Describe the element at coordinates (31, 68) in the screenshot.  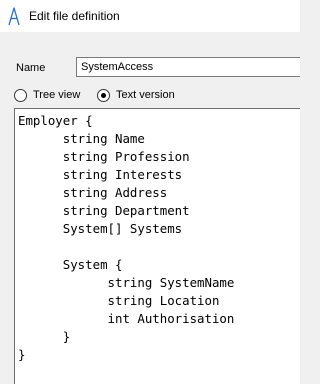
I see `name-label: Name` at that location.